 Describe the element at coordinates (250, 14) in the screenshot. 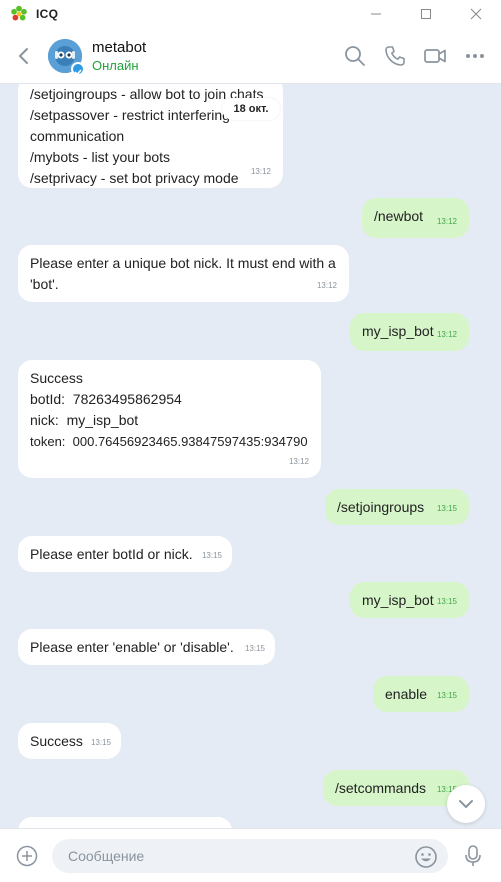

I see `title-bar: ICQ` at that location.